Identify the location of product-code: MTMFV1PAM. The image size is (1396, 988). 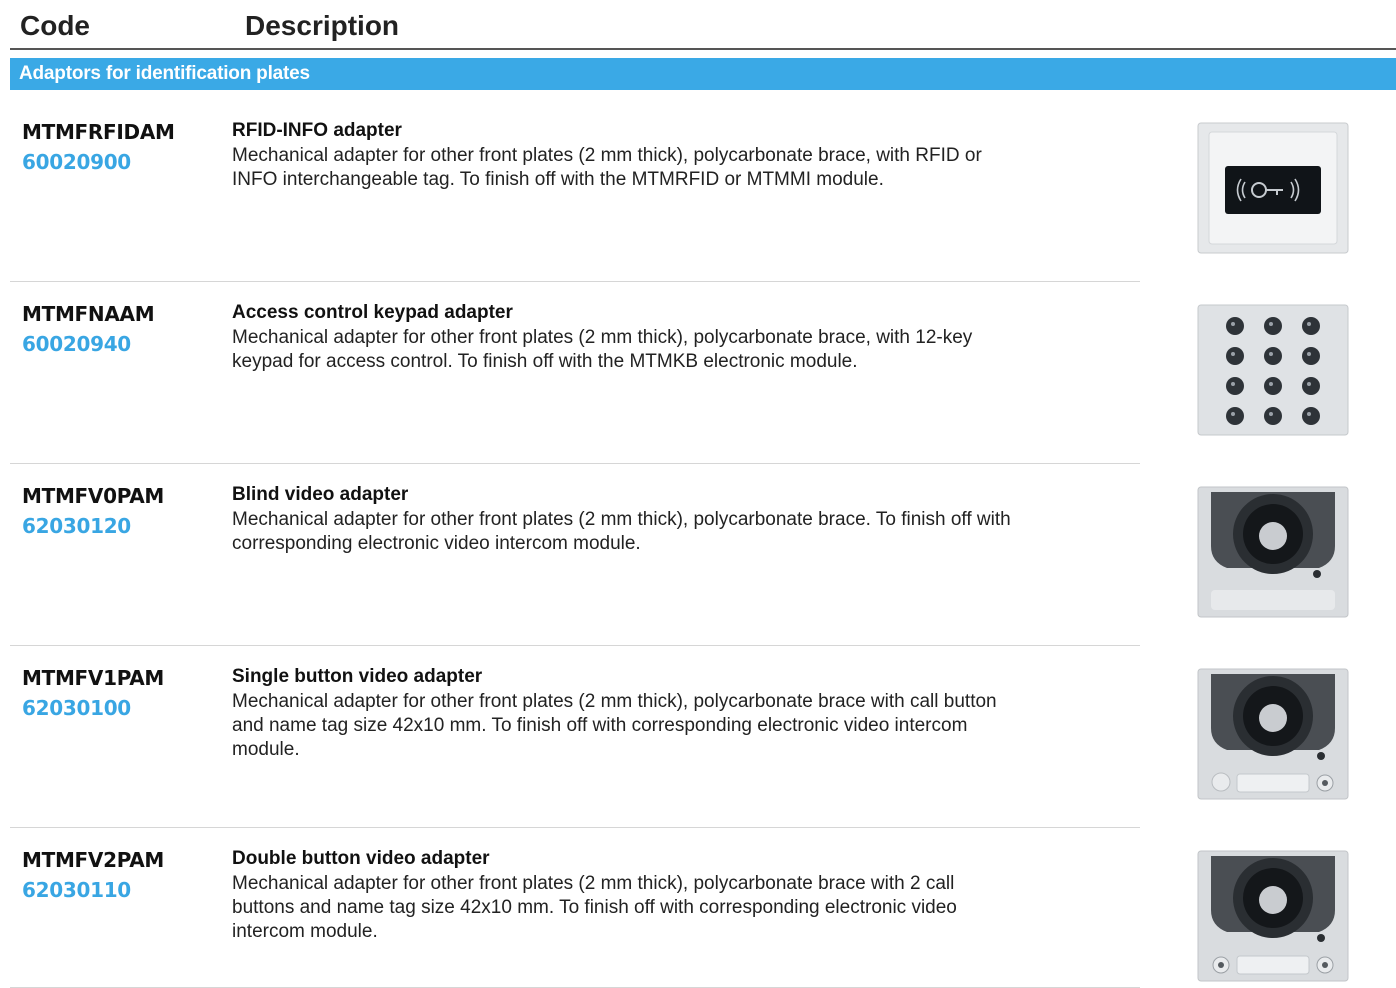
(93, 678).